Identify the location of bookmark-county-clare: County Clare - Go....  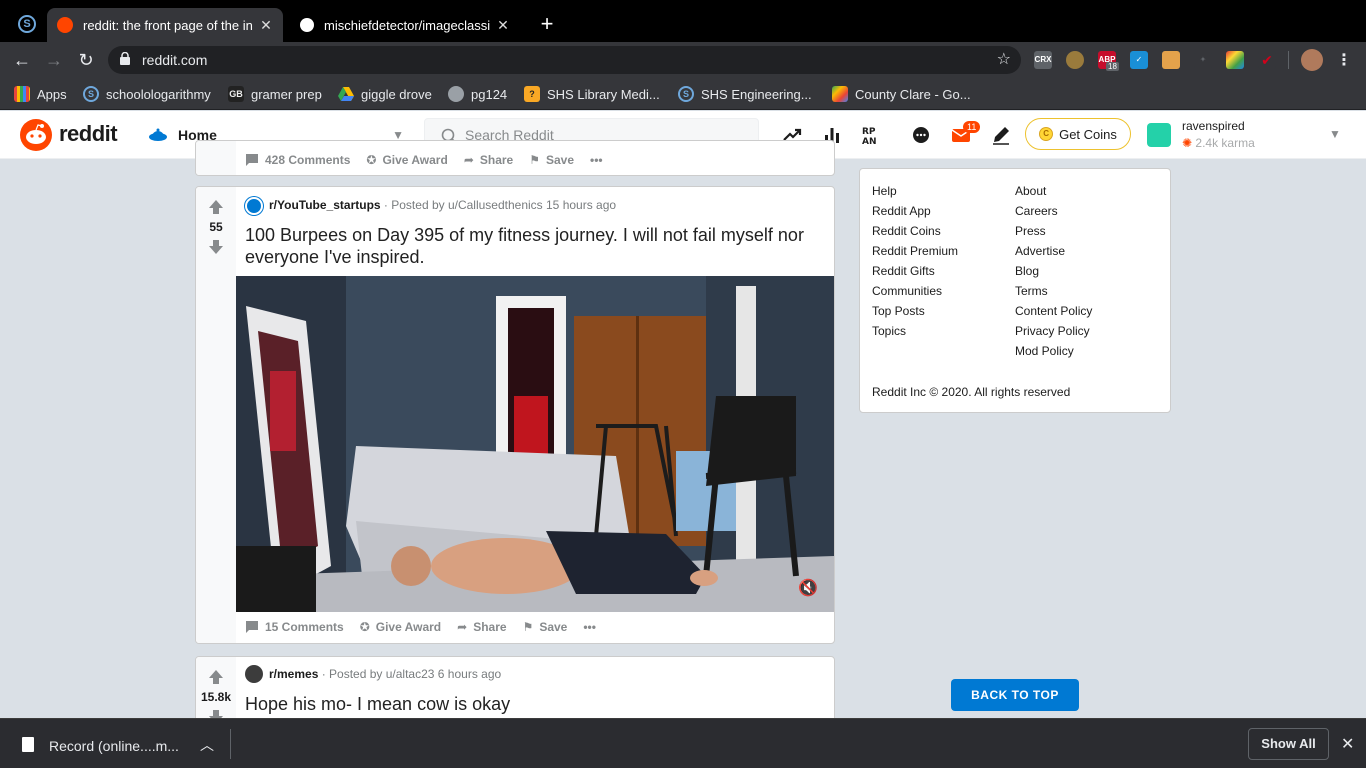
(901, 94).